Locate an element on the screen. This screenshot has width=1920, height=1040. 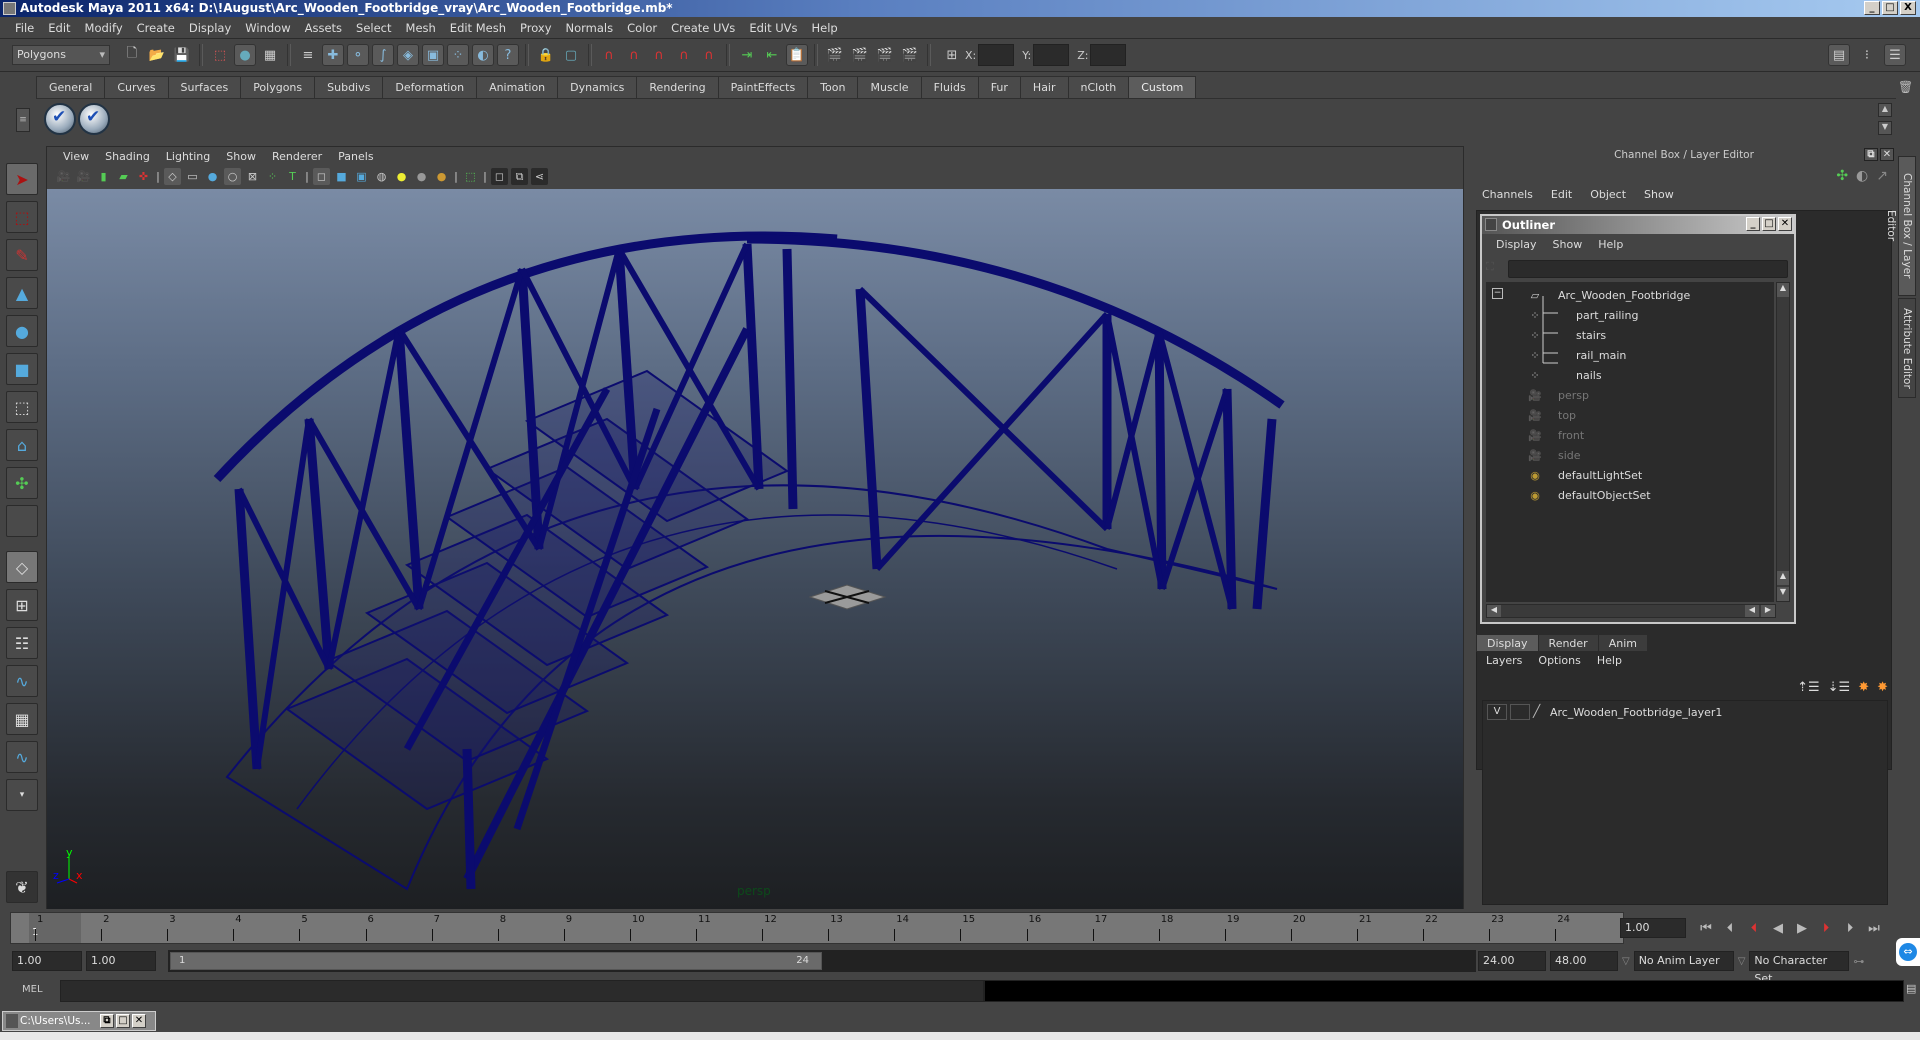
outliner-horizontal-scrollbar: ◀ ◀ ▶ is located at coordinates (1631, 611).